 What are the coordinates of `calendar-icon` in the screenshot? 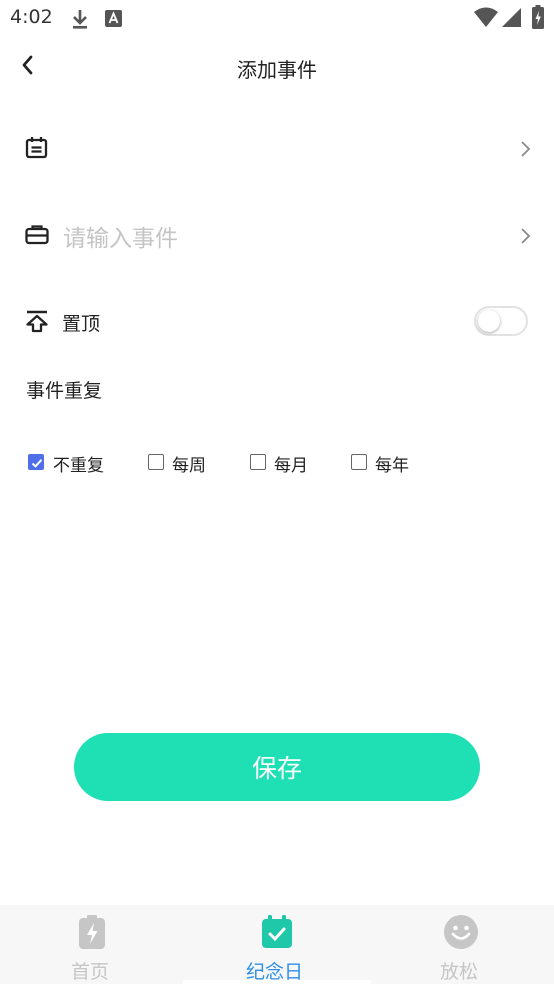 It's located at (36, 148).